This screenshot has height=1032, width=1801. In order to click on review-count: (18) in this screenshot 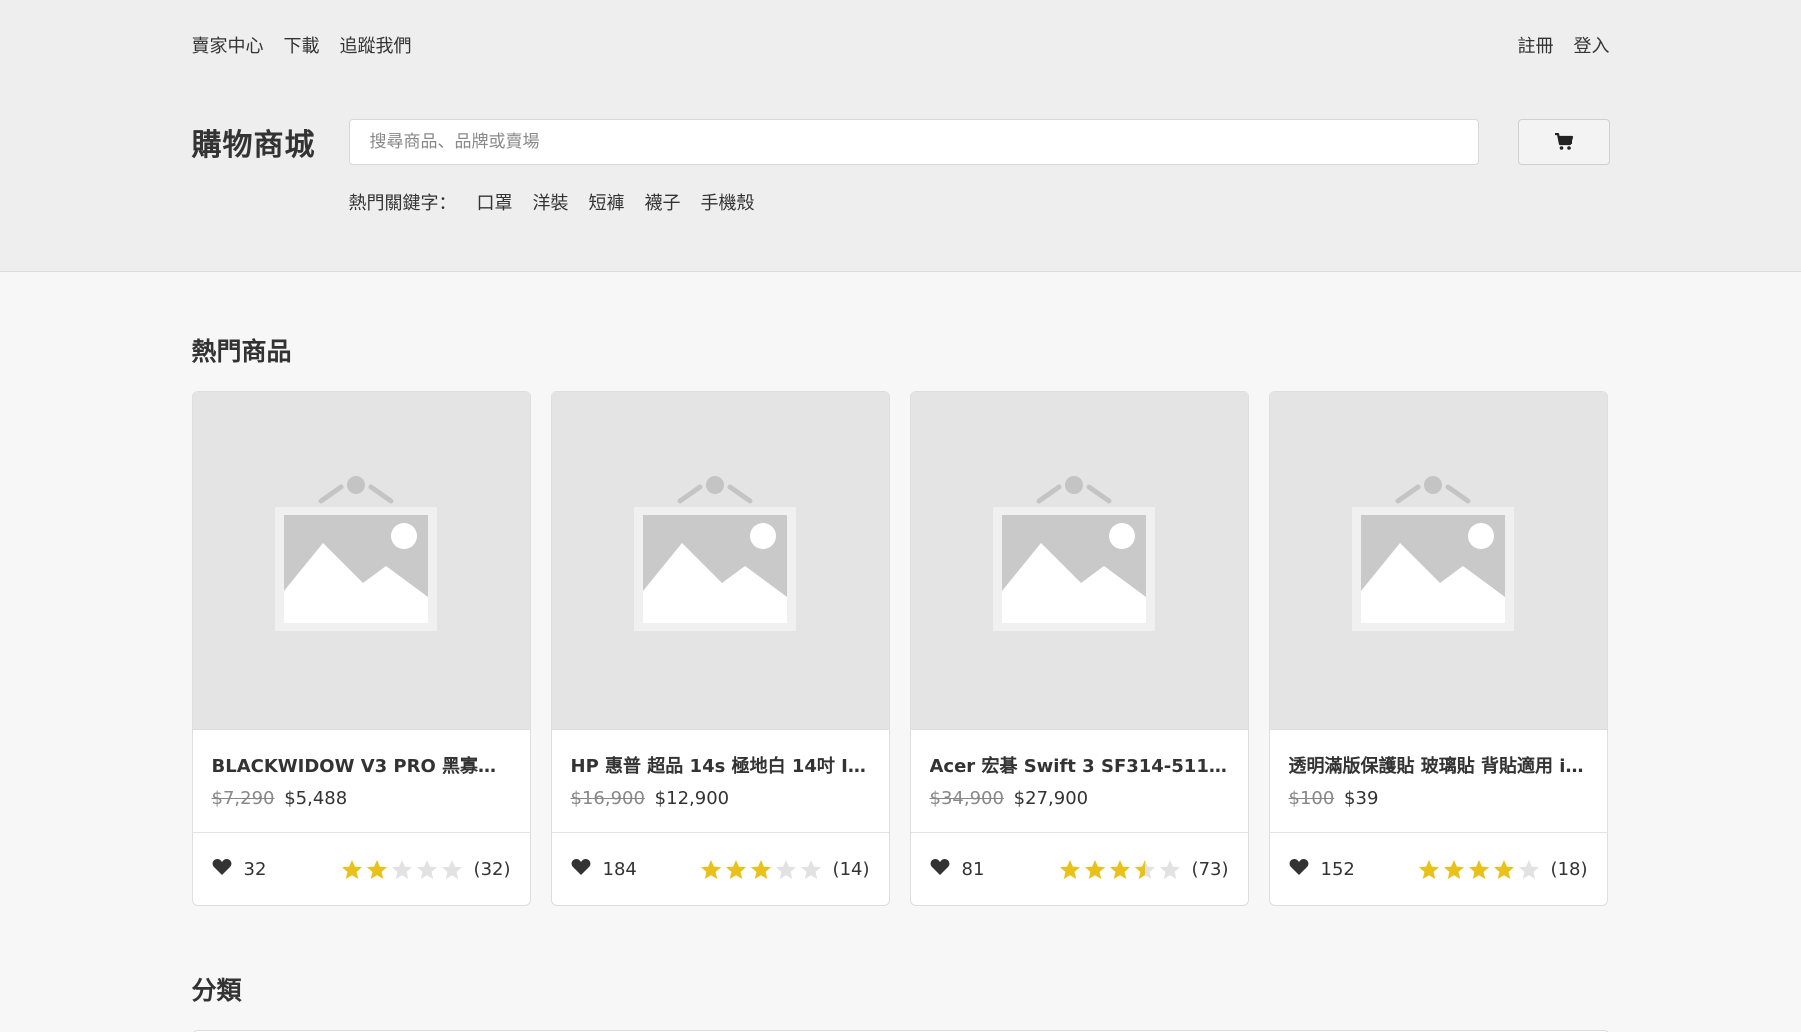, I will do `click(1569, 869)`.